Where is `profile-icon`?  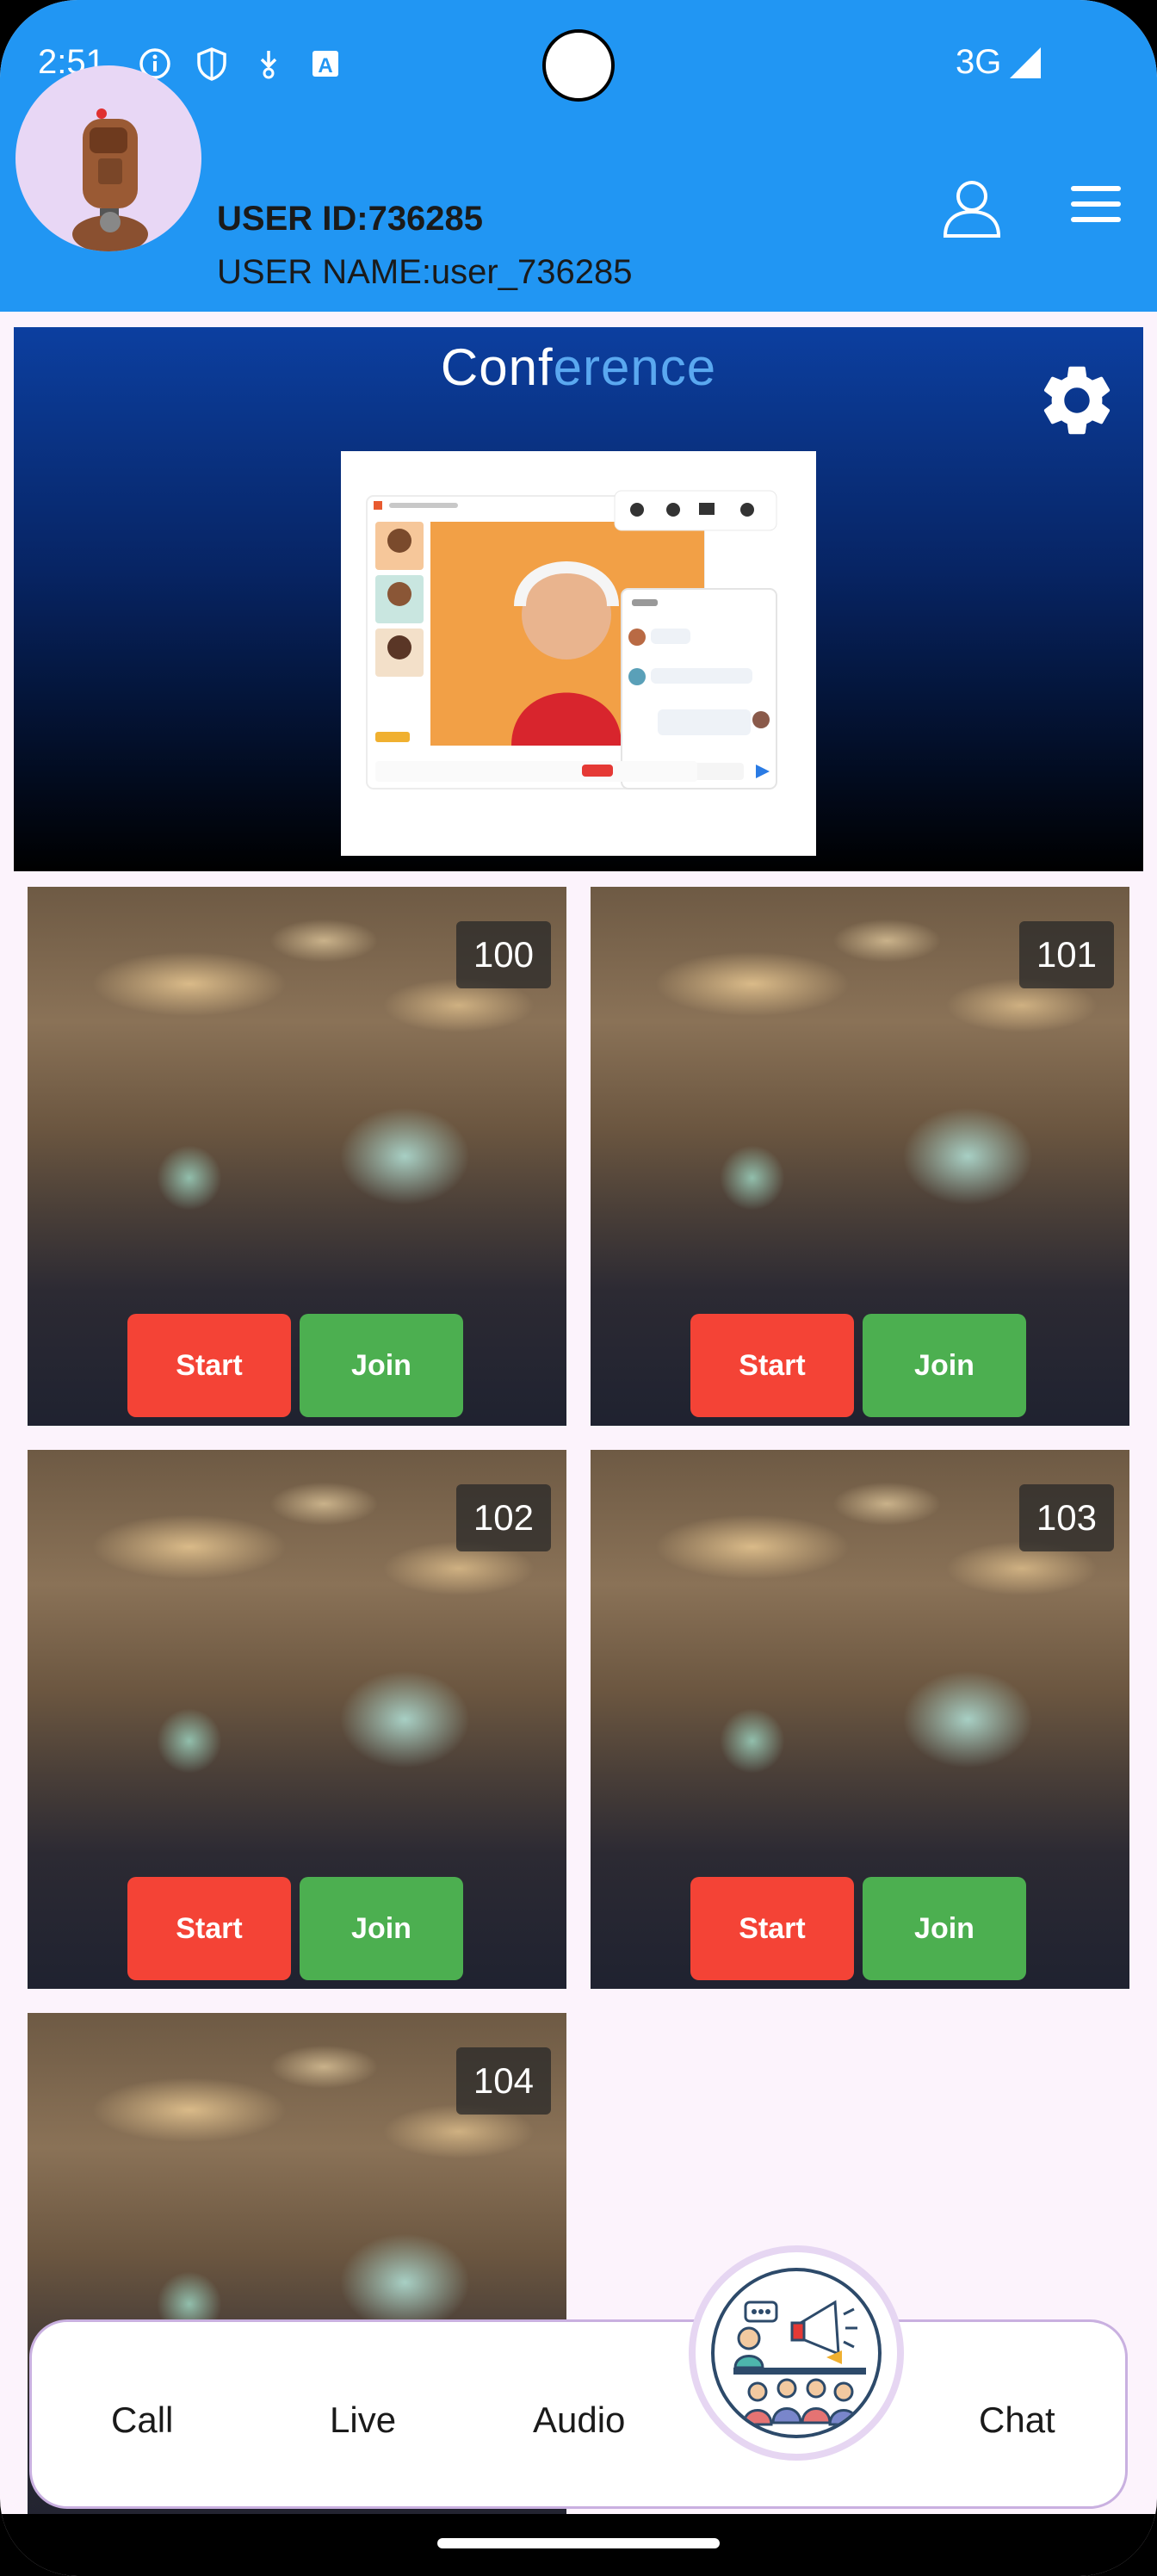
profile-icon is located at coordinates (972, 208).